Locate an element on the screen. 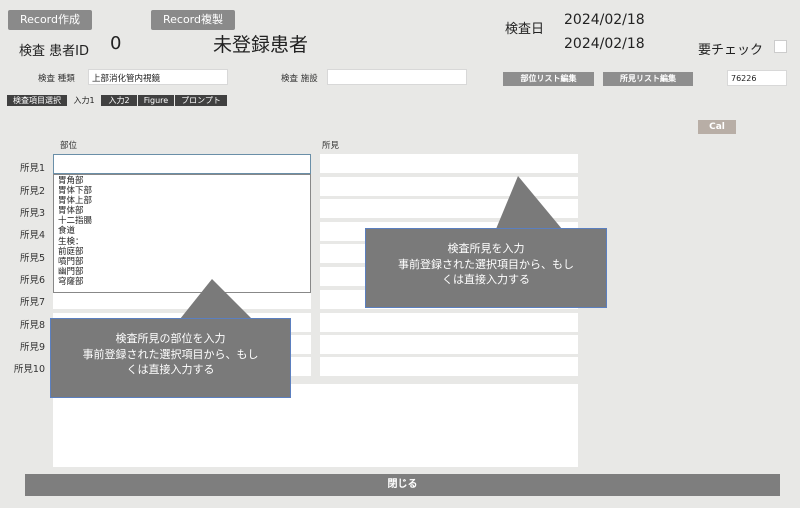 This screenshot has width=800, height=508. patient-id-label: 検査 患者ID is located at coordinates (54, 51).